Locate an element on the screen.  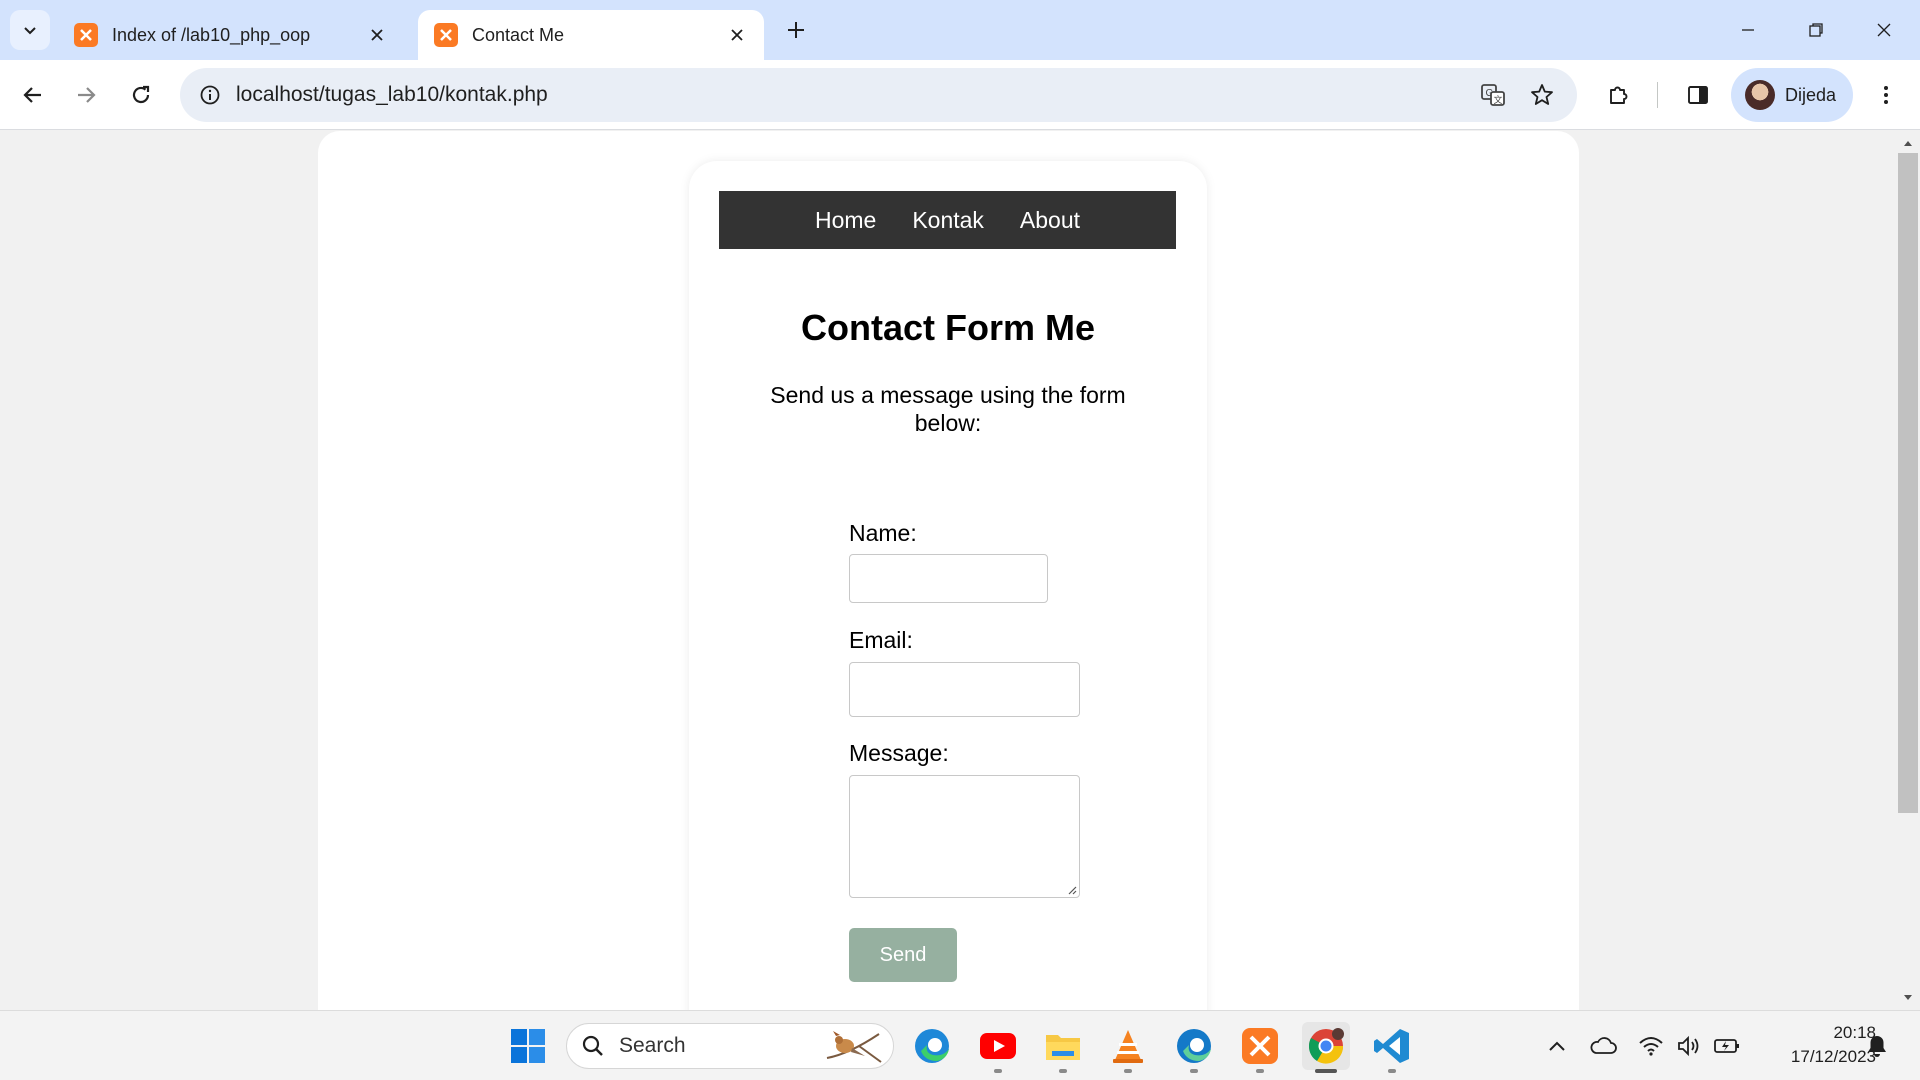
profile-button: Dijeda is located at coordinates (1792, 95).